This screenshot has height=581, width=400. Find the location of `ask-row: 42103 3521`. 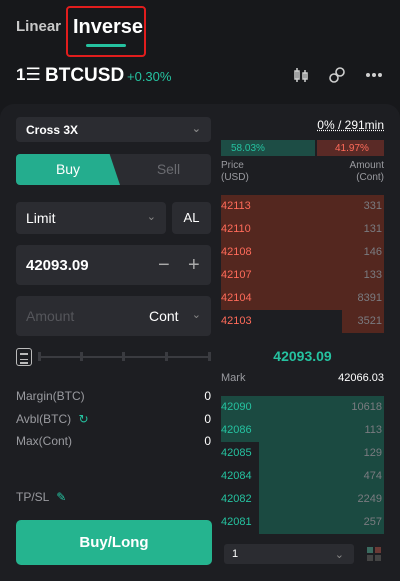

ask-row: 42103 3521 is located at coordinates (302, 321).